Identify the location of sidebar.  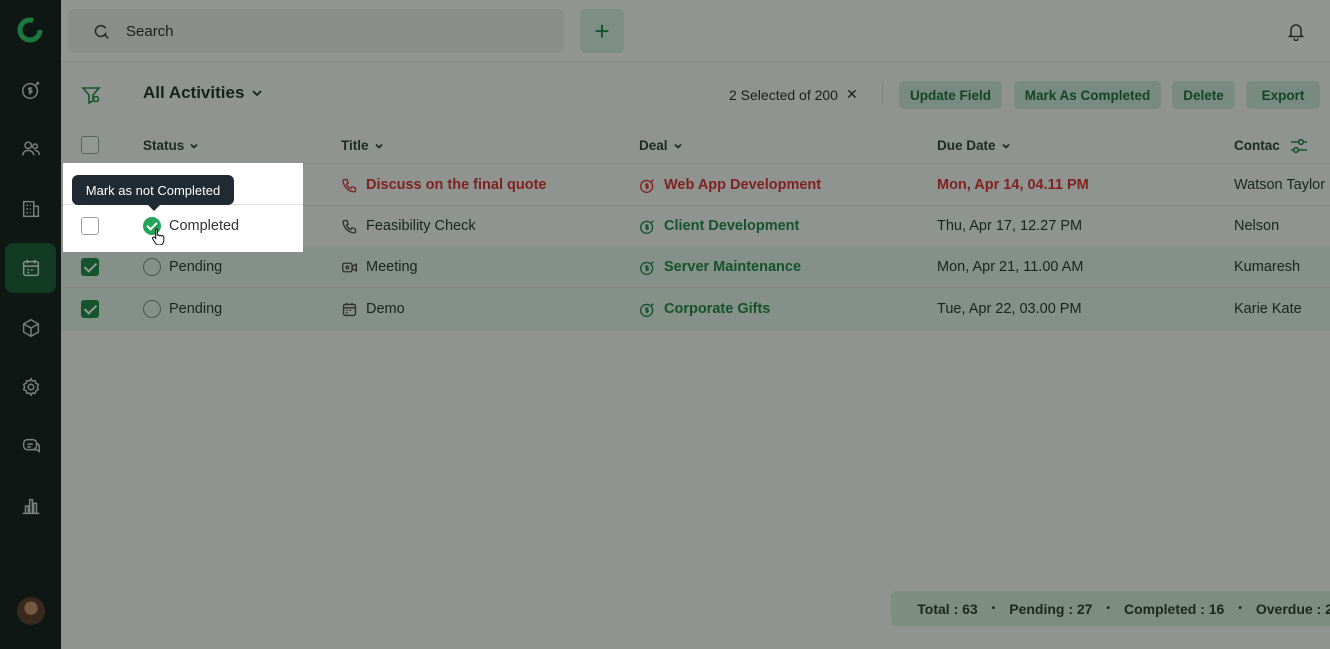
(30, 324).